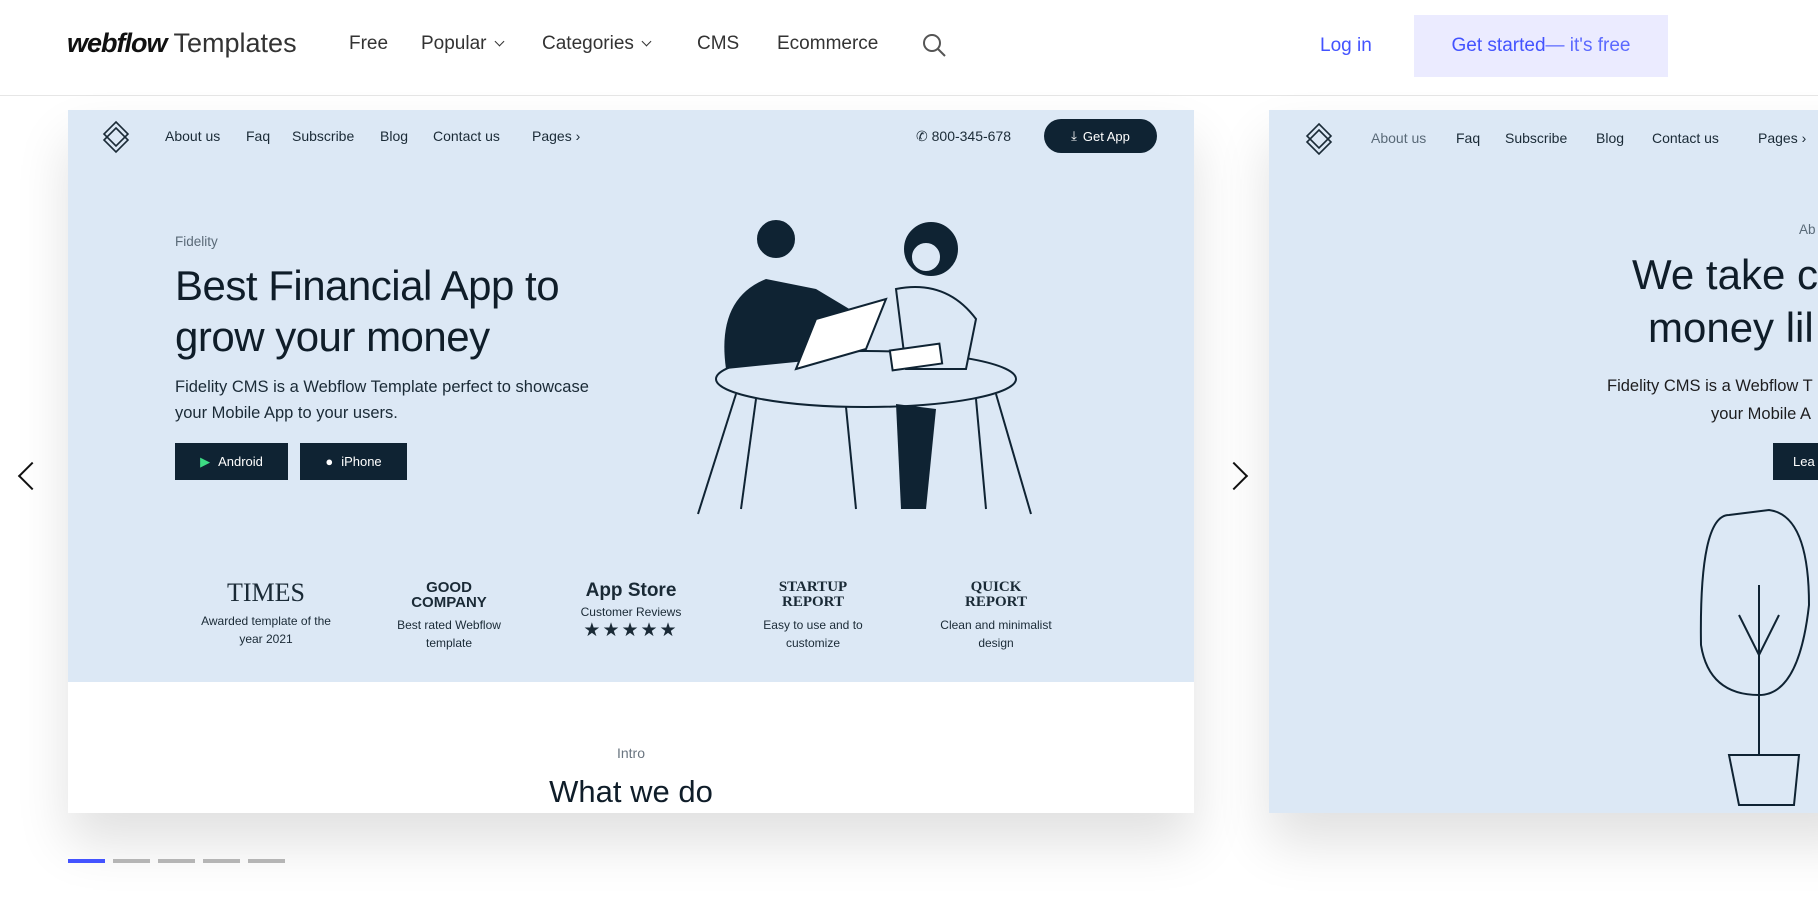 This screenshot has width=1818, height=911. What do you see at coordinates (1100, 136) in the screenshot?
I see `get-app-button: ⤓ Get App` at bounding box center [1100, 136].